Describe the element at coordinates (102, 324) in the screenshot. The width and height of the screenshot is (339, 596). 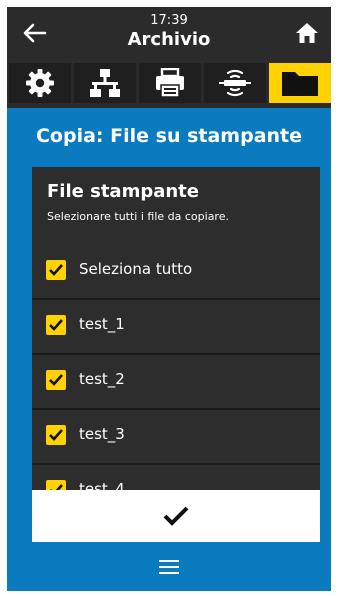
I see `list-item-label: test_1` at that location.